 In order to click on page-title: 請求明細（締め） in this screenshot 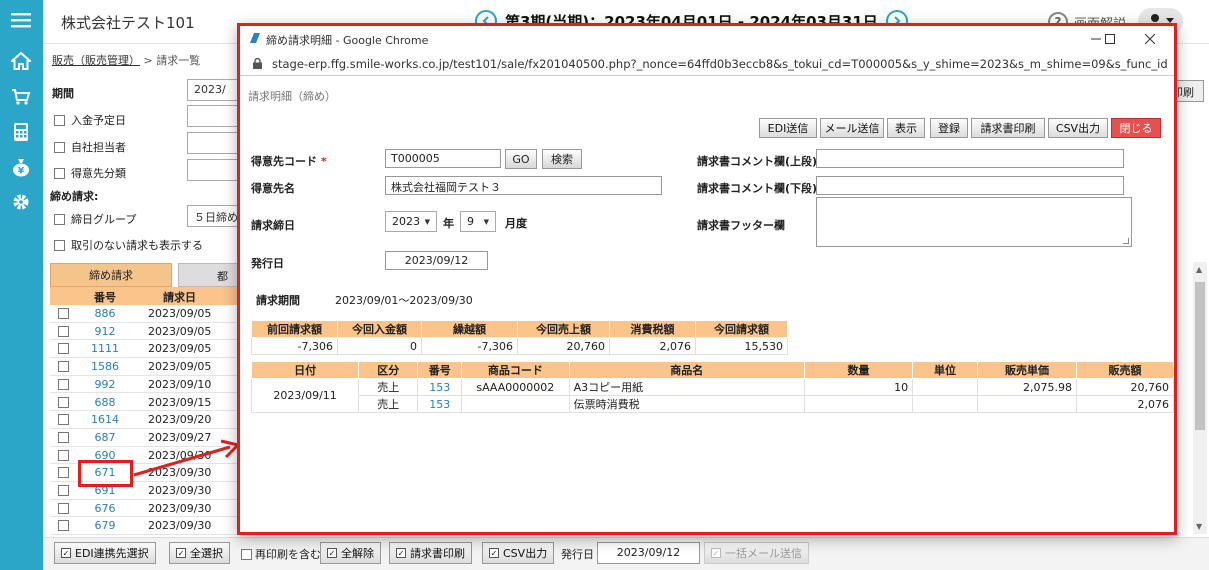, I will do `click(292, 96)`.